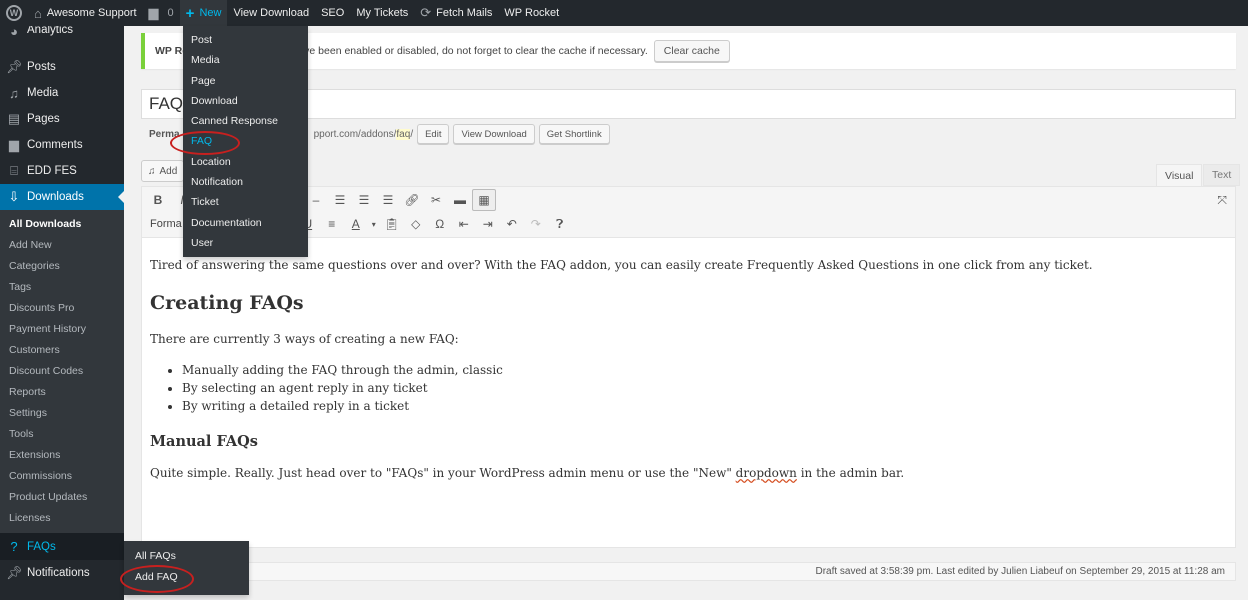 The image size is (1248, 600). I want to click on sidebar-label: Posts, so click(41, 67).